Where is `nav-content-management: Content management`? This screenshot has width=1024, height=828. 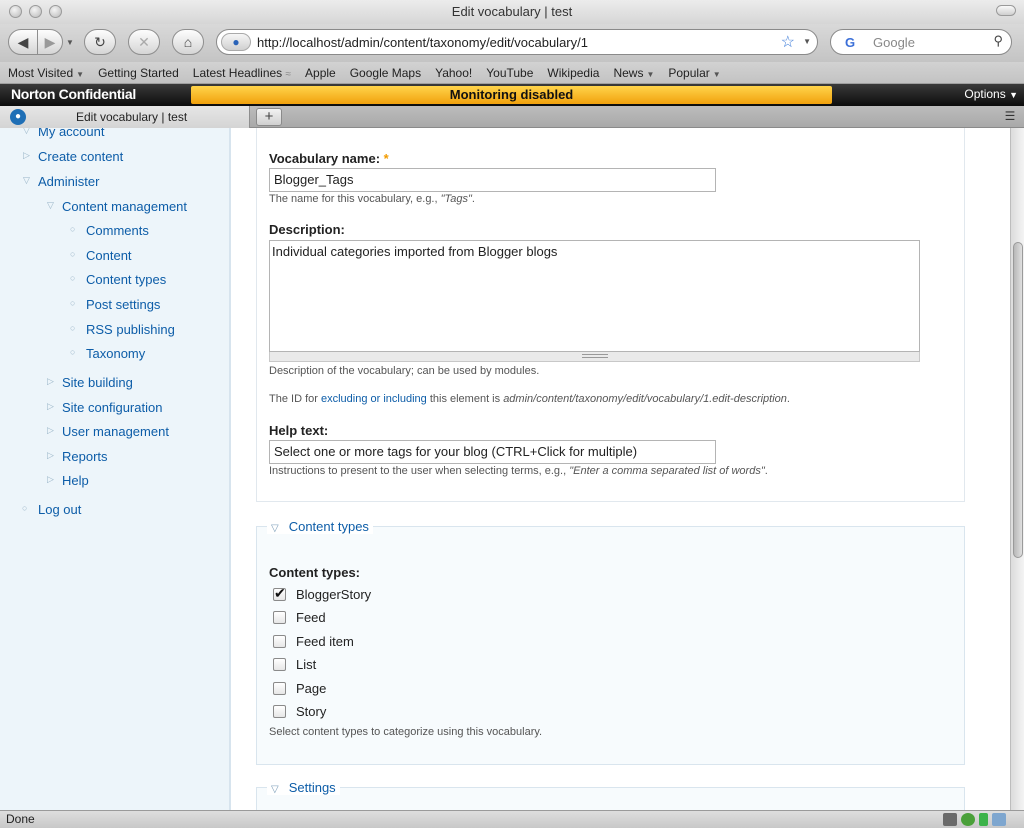
nav-content-management: Content management is located at coordinates (124, 206).